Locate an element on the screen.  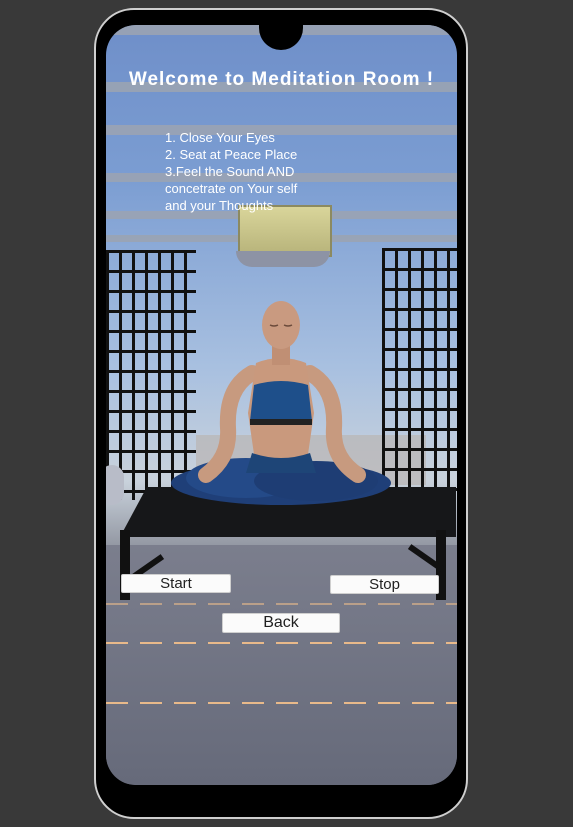
page-title: Welcome to Meditation Room ! is located at coordinates (281, 79).